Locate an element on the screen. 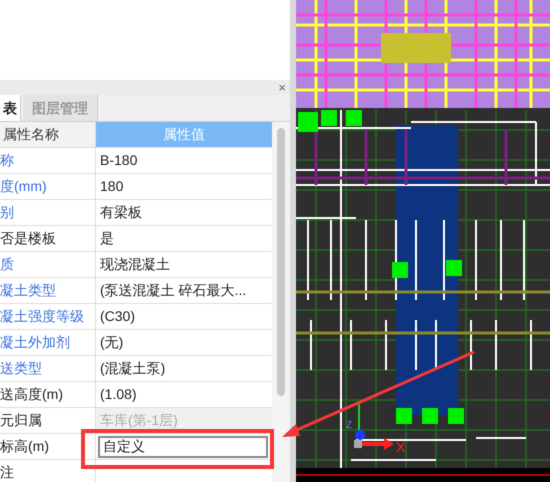 The image size is (550, 482). scrollbar-thumb is located at coordinates (281, 262).